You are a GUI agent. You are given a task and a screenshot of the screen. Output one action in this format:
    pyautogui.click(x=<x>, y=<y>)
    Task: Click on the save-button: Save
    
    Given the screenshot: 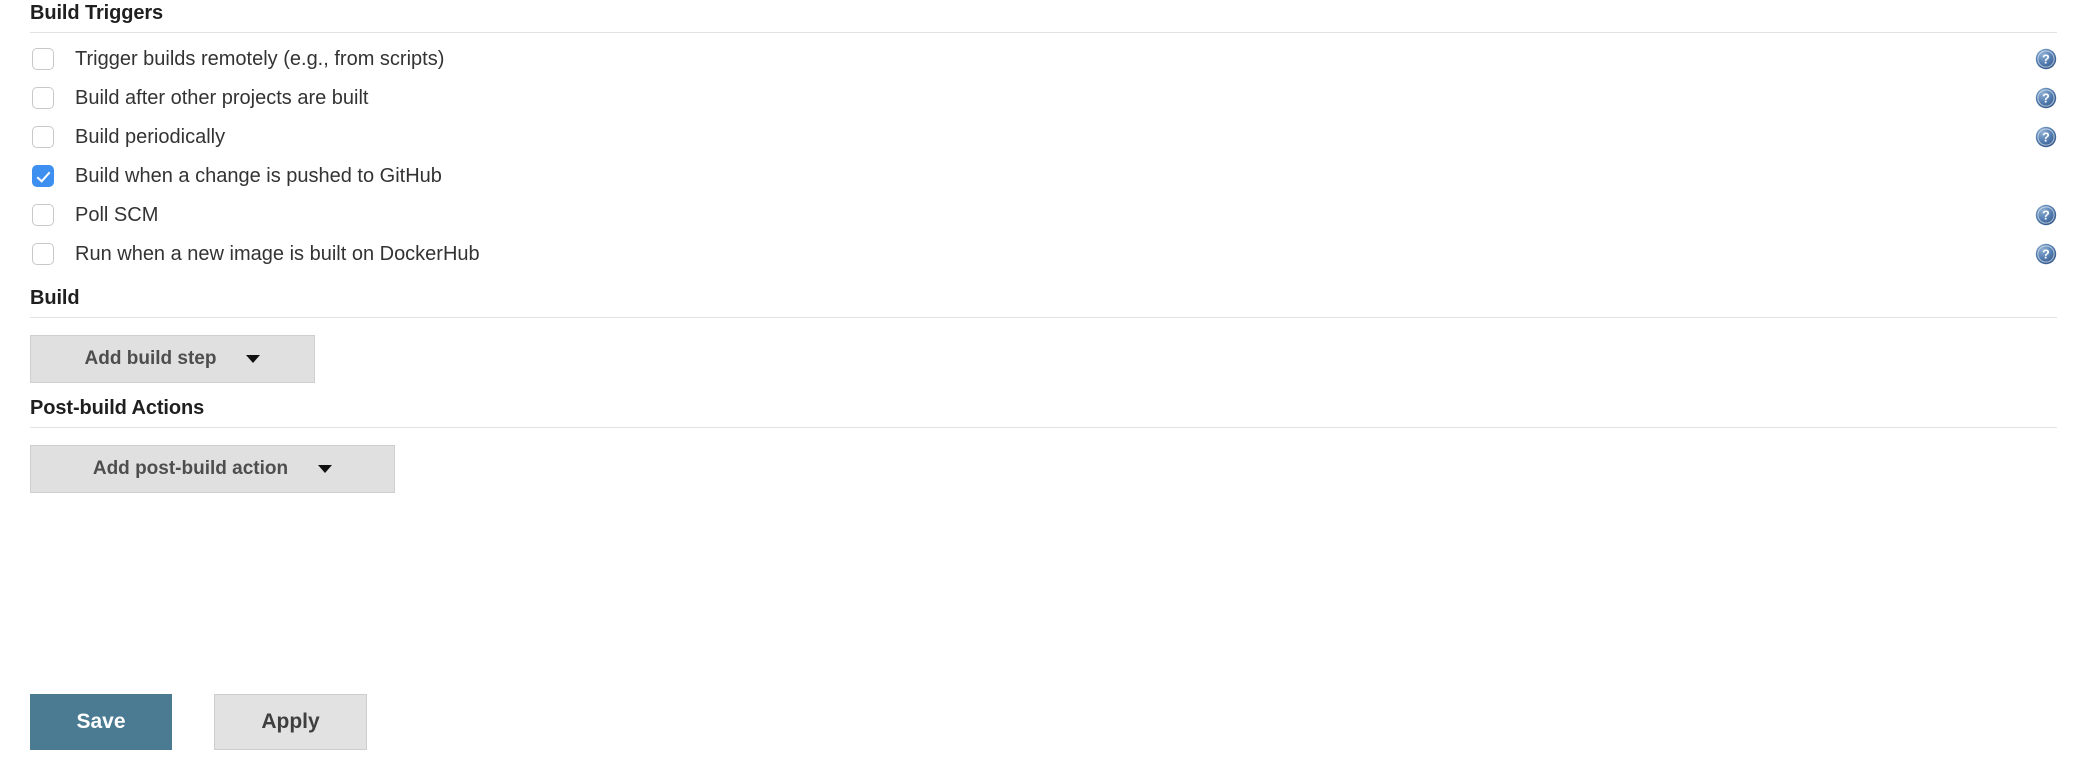 What is the action you would take?
    pyautogui.click(x=101, y=722)
    